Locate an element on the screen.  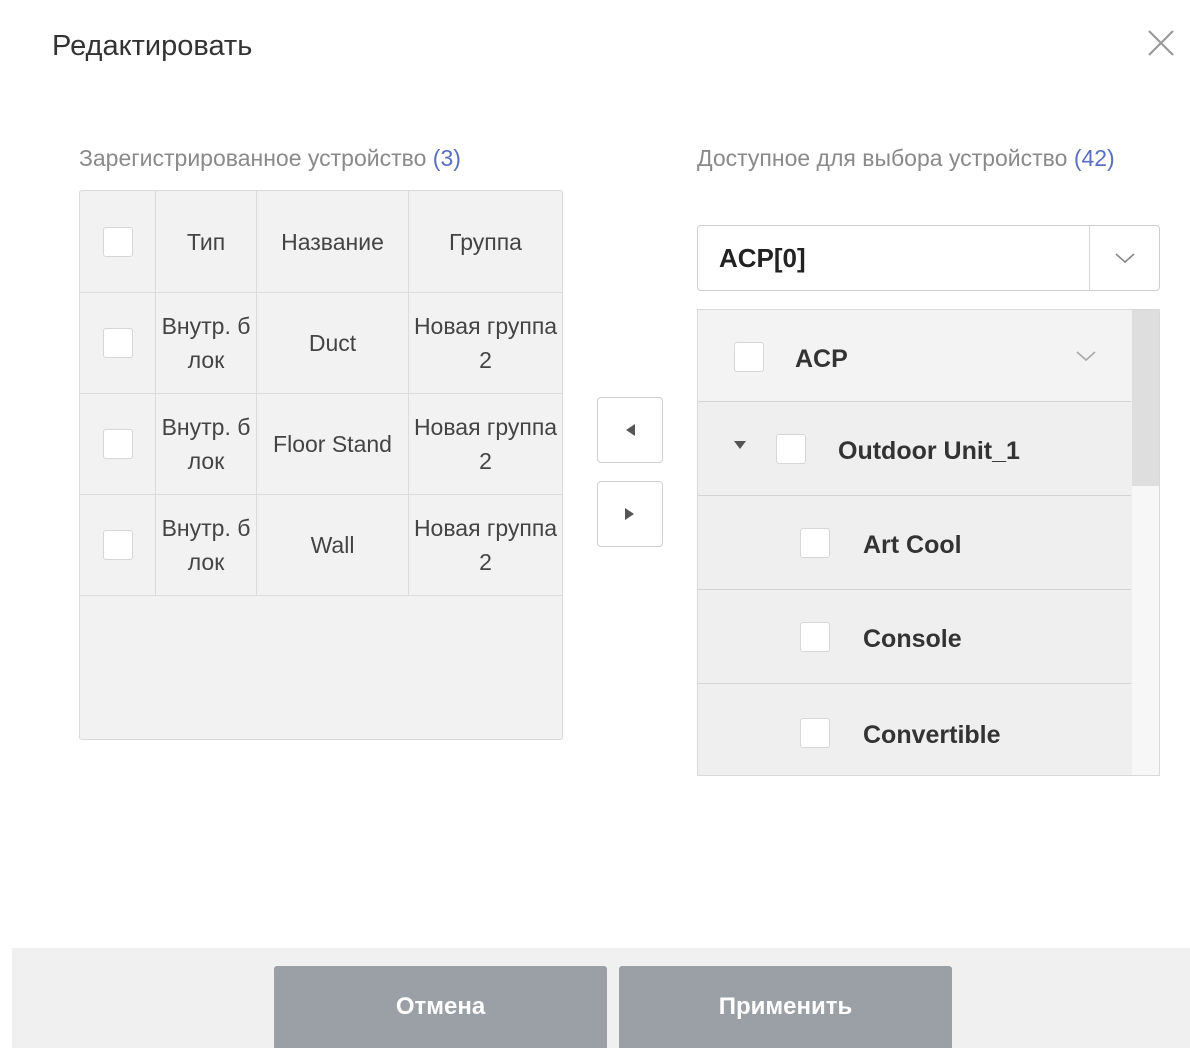
tree-child-row: Console is located at coordinates (914, 637).